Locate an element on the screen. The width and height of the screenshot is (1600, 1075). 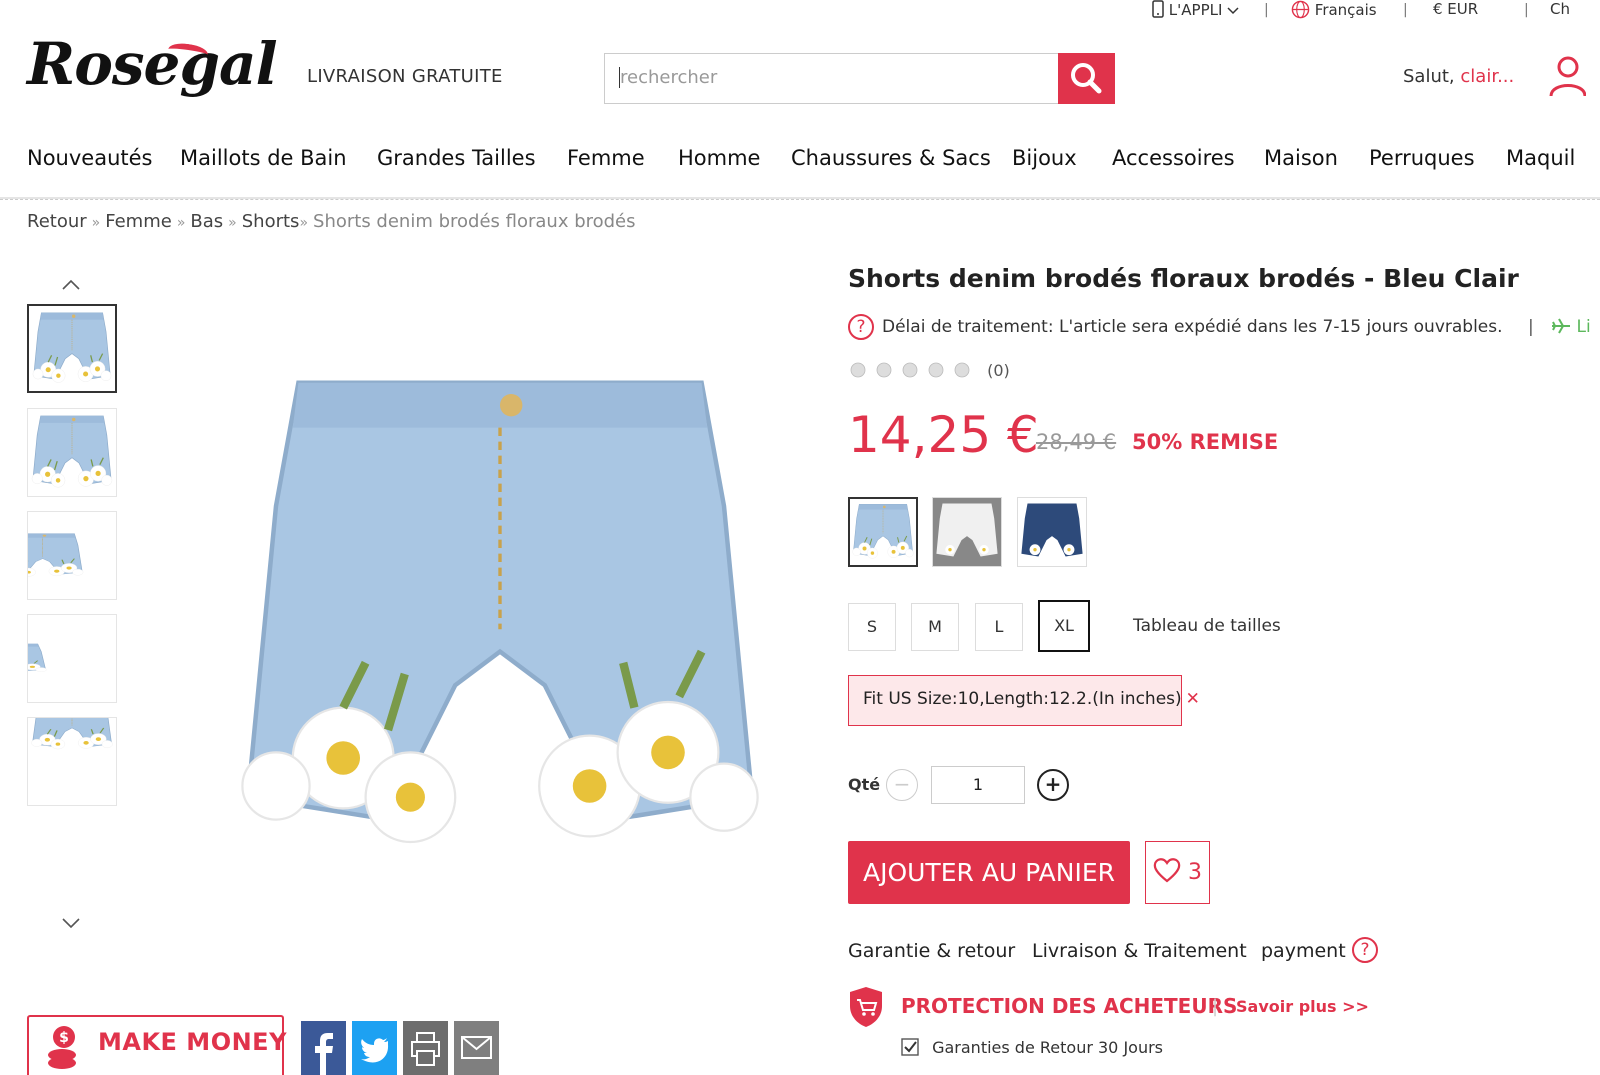
guarantee-text: Garanties de Retour 30 Jours is located at coordinates (1048, 1047).